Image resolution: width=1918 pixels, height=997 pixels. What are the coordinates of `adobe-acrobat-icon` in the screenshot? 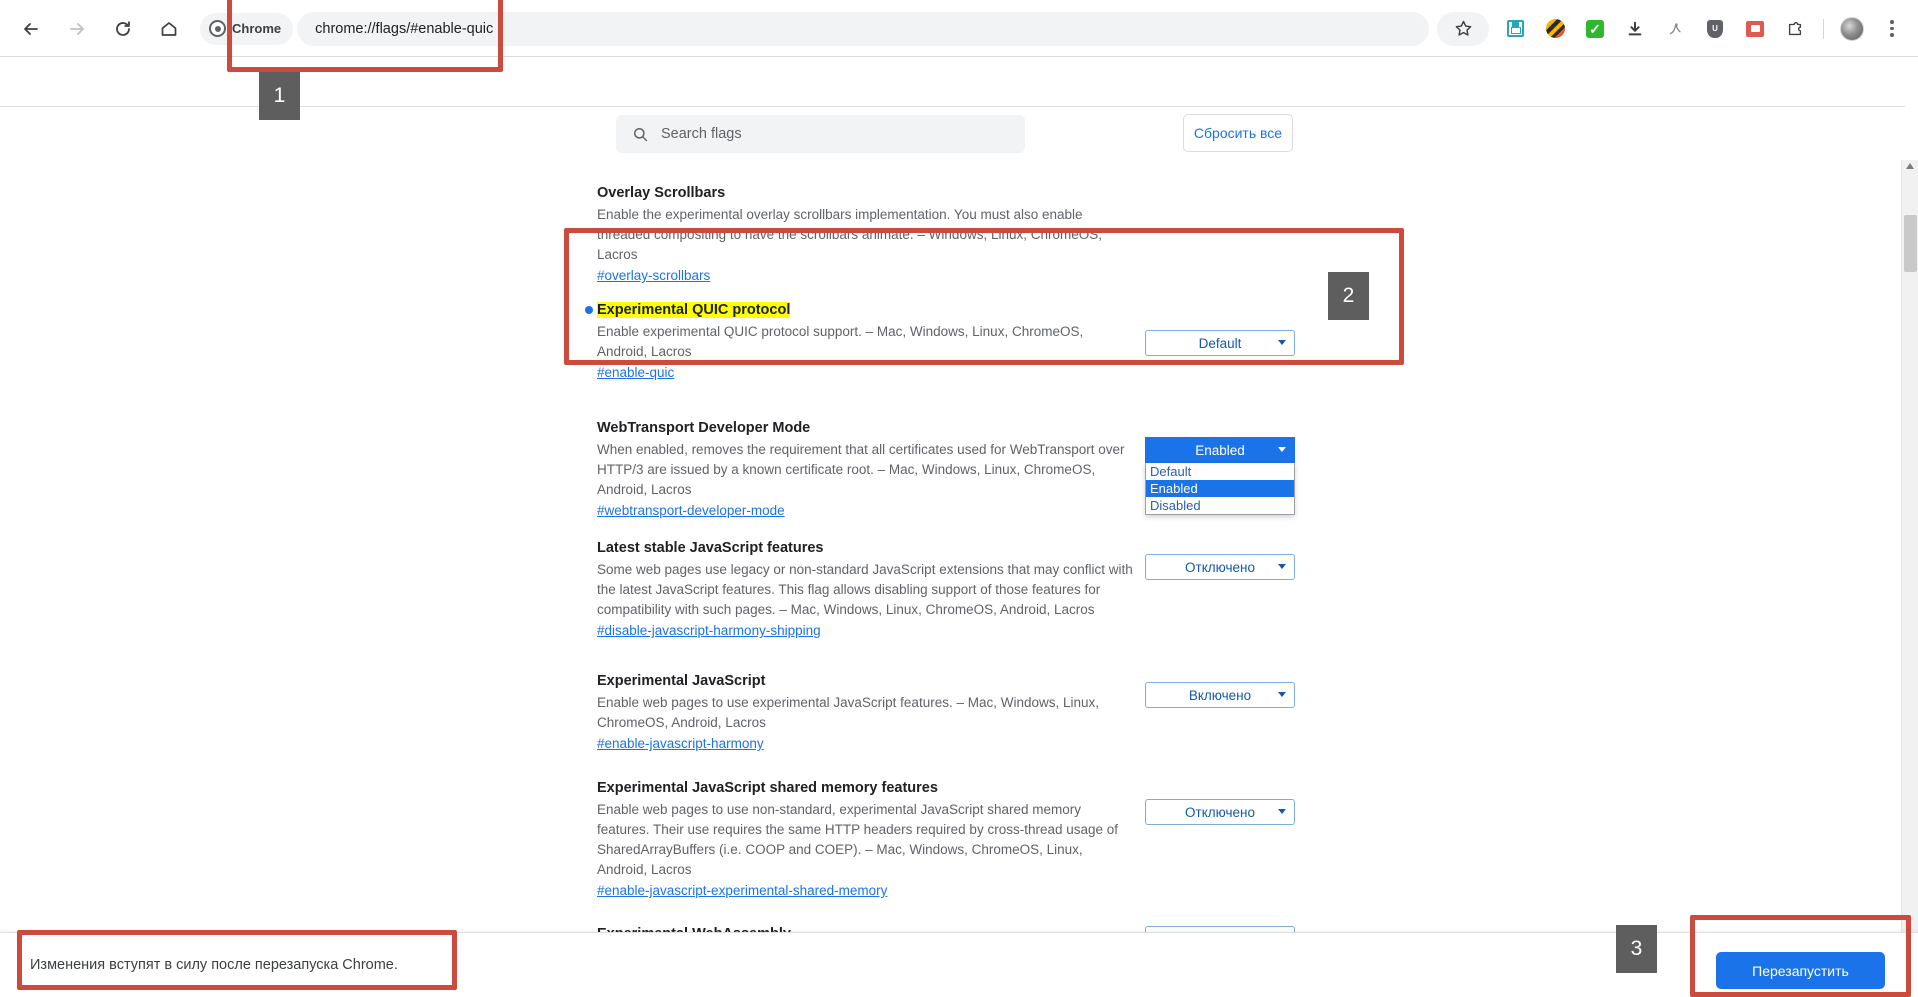 It's located at (1675, 29).